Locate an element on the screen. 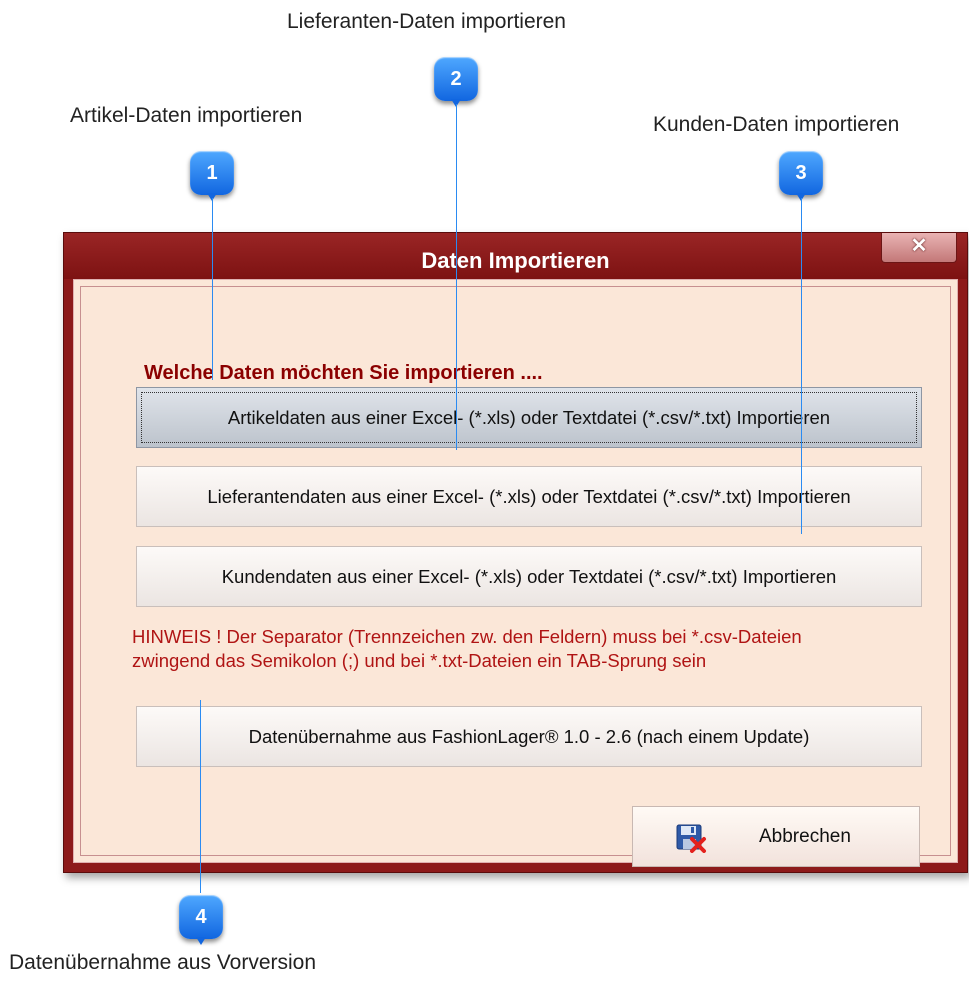 This screenshot has width=969, height=987. callout-label-2: Lieferanten-Daten importieren is located at coordinates (426, 21).